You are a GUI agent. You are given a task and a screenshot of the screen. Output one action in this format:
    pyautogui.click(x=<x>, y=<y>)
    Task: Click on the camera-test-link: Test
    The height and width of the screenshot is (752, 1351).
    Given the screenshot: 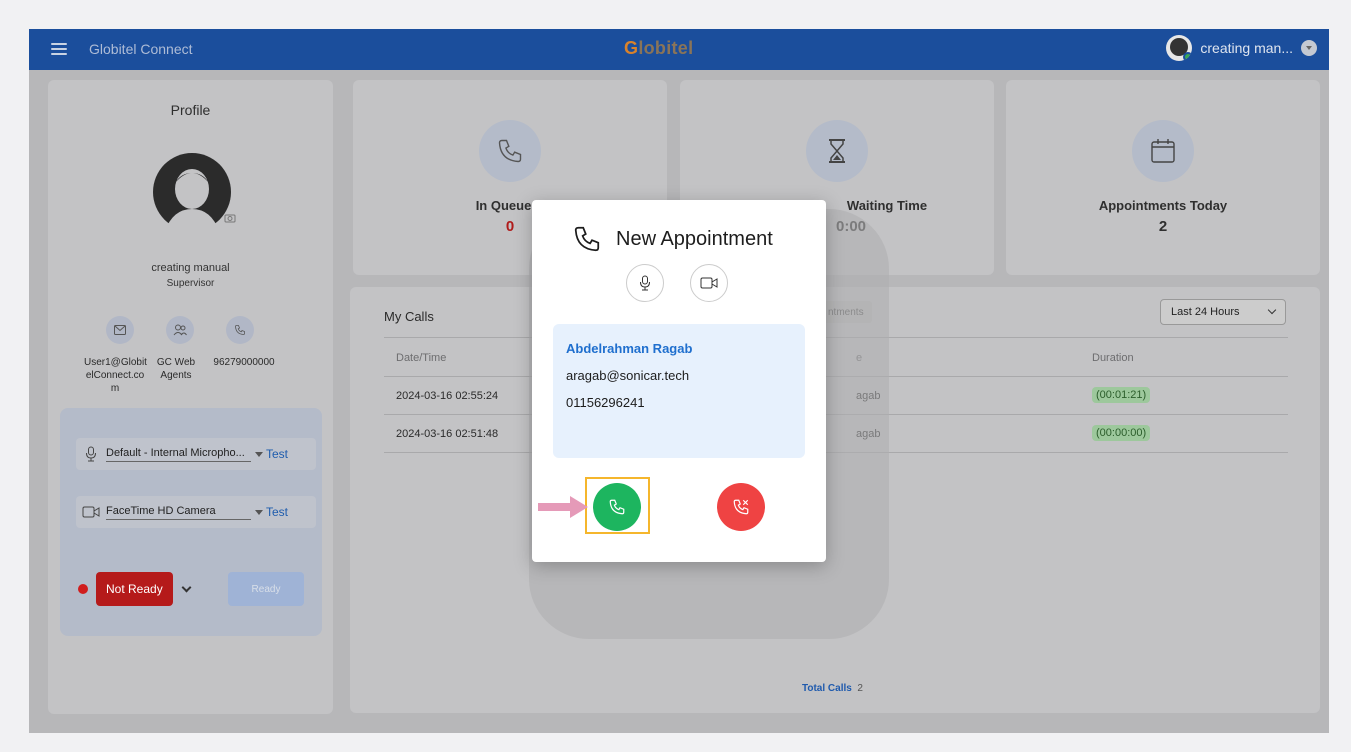 What is the action you would take?
    pyautogui.click(x=277, y=512)
    